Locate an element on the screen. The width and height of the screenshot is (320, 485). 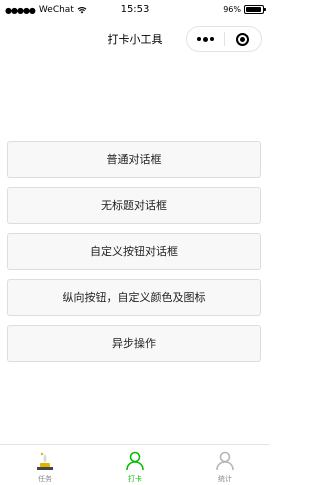
tab-bar: 任务 打卡 统计 is located at coordinates (135, 464).